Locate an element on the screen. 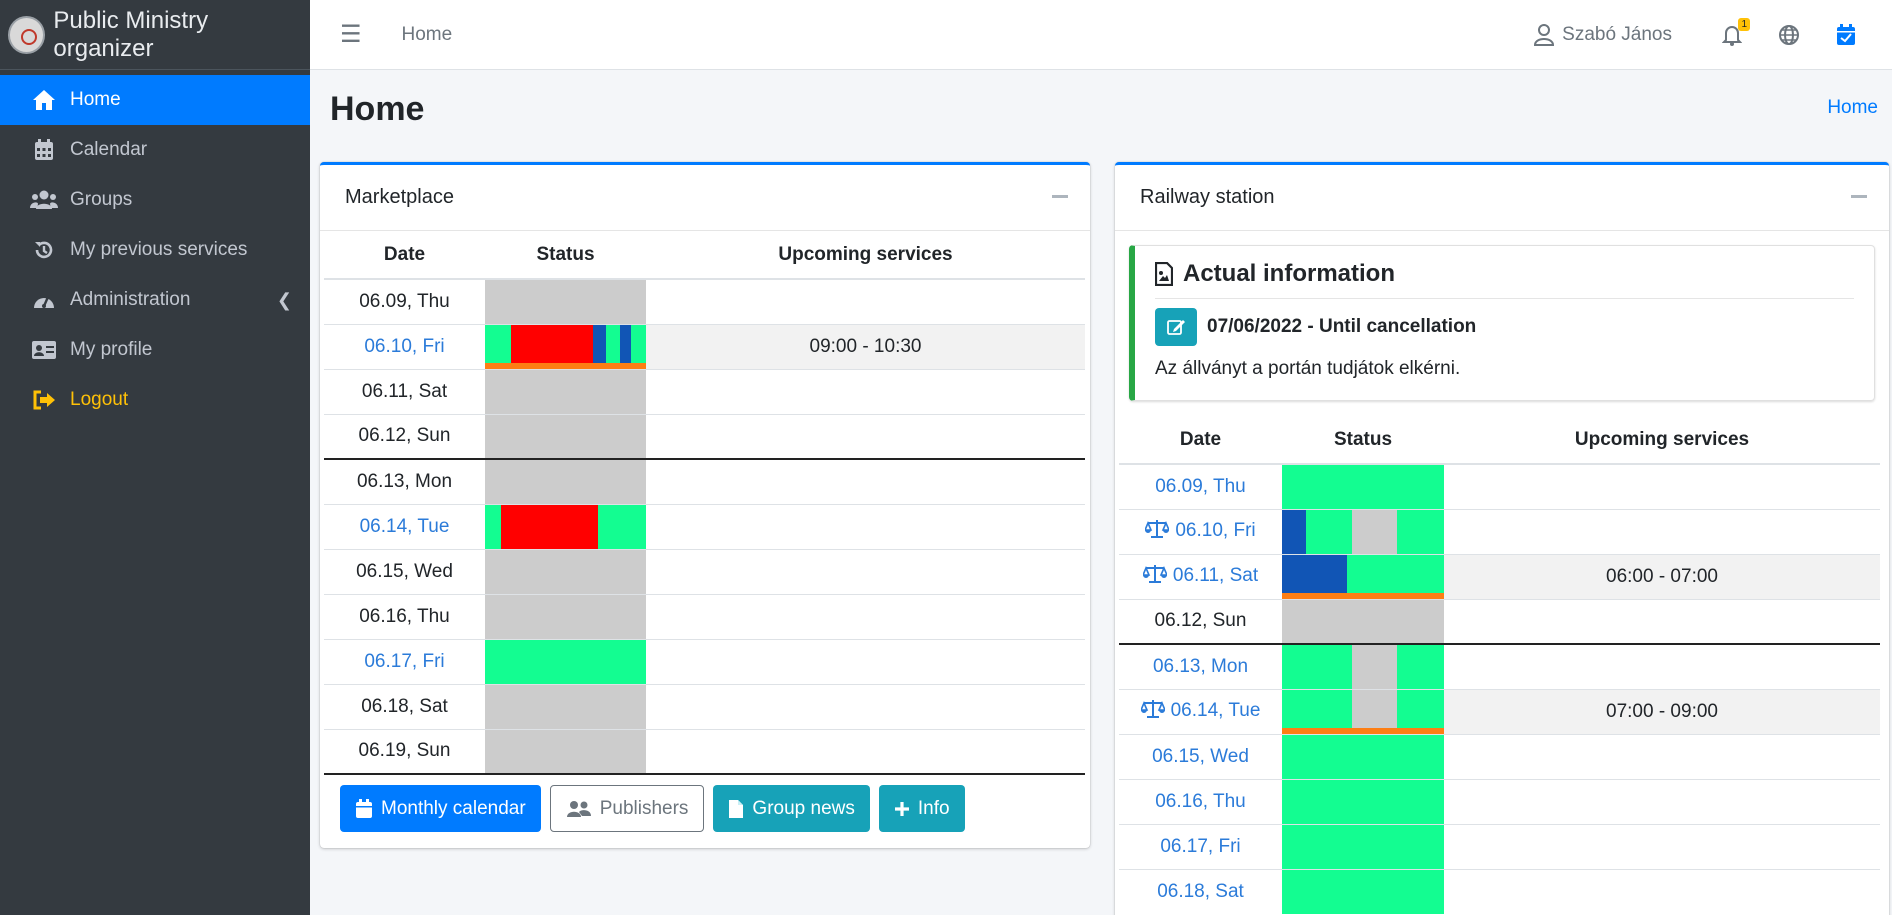 The image size is (1892, 915). table-row: 06.18, Sat is located at coordinates (1499, 891).